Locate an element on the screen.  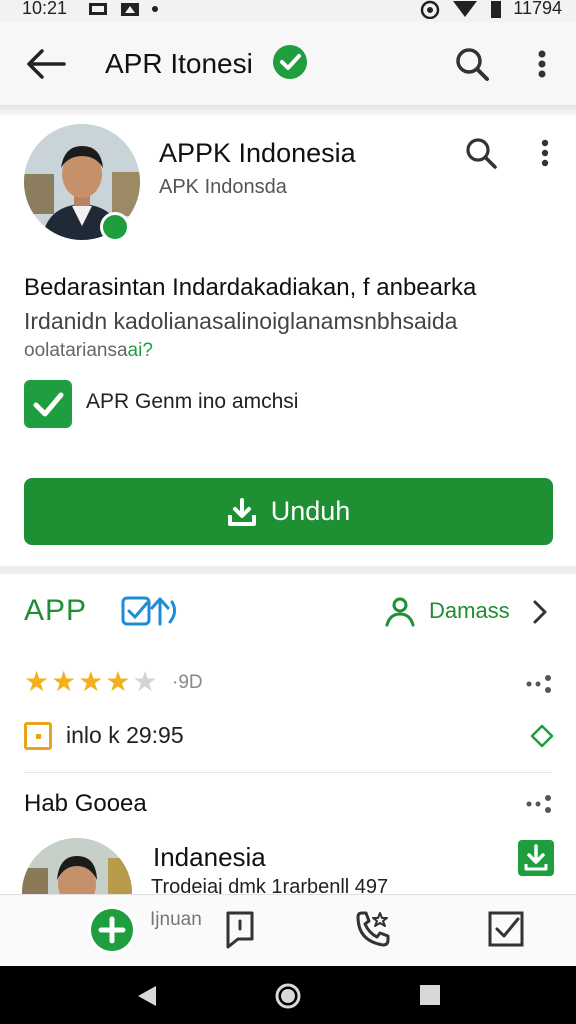
chevron-right-icon is located at coordinates (540, 612).